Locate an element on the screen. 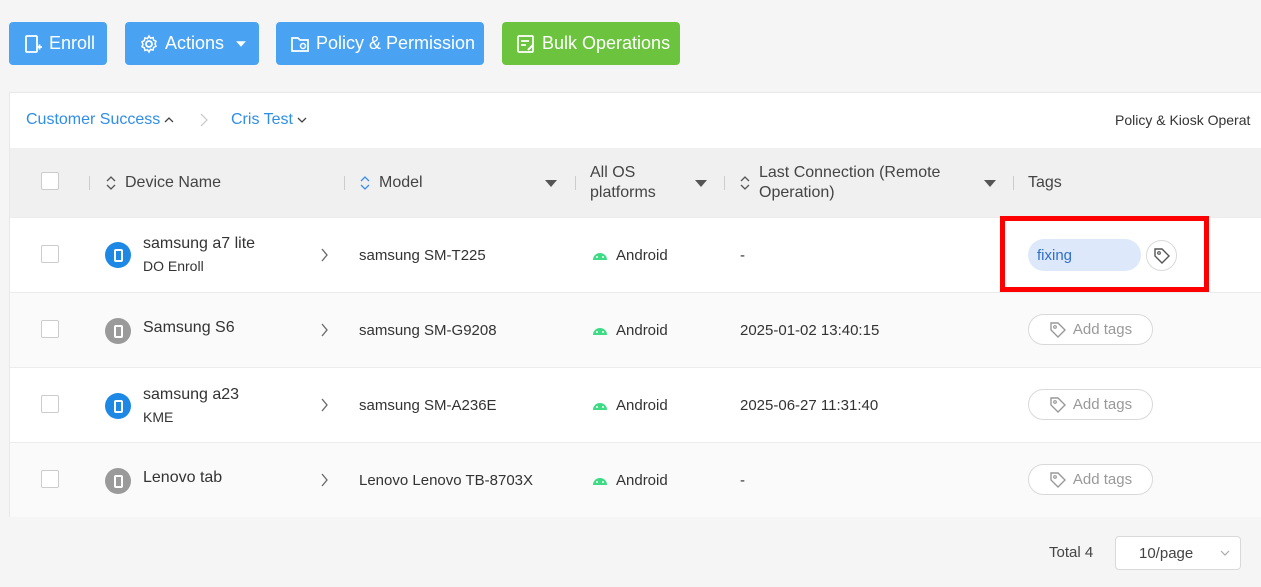 This screenshot has height=587, width=1261. breadcrumb-item-cris-test: Cris Test is located at coordinates (269, 120).